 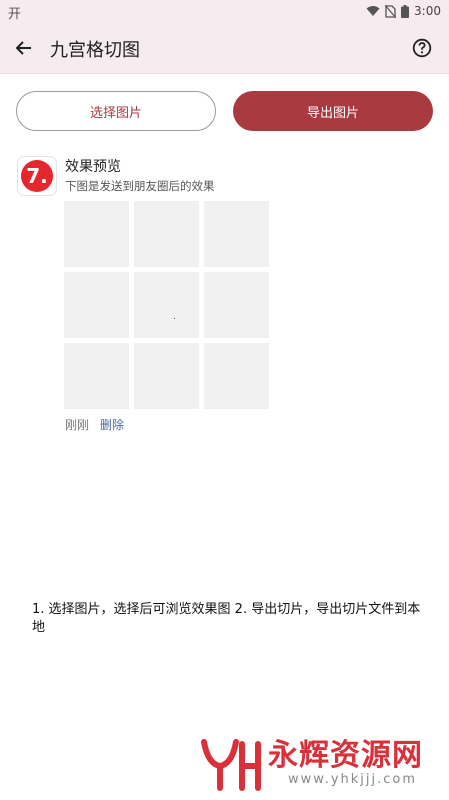 I want to click on delete-link: 删除, so click(x=112, y=424).